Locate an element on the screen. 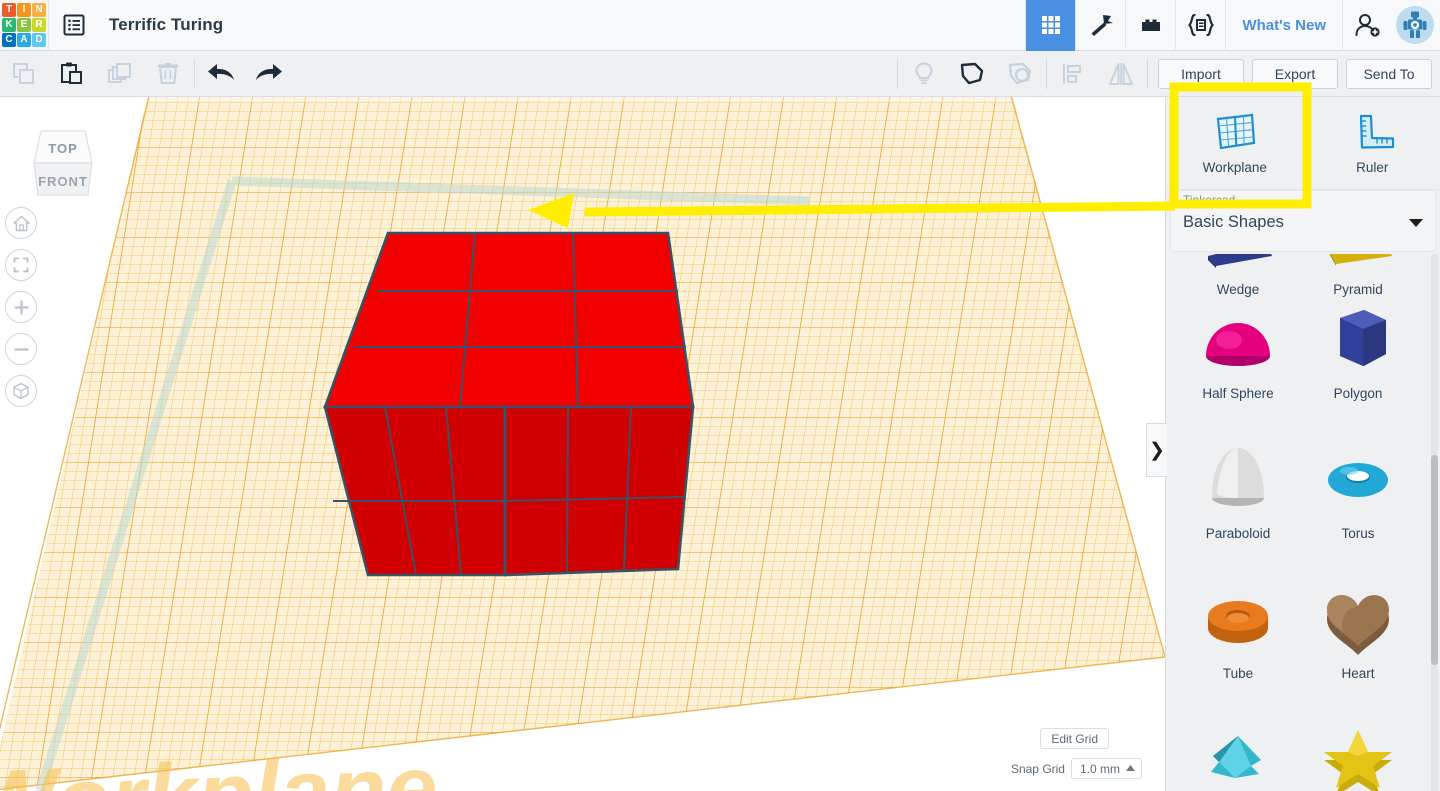 The width and height of the screenshot is (1440, 791). copy-icon is located at coordinates (23, 73).